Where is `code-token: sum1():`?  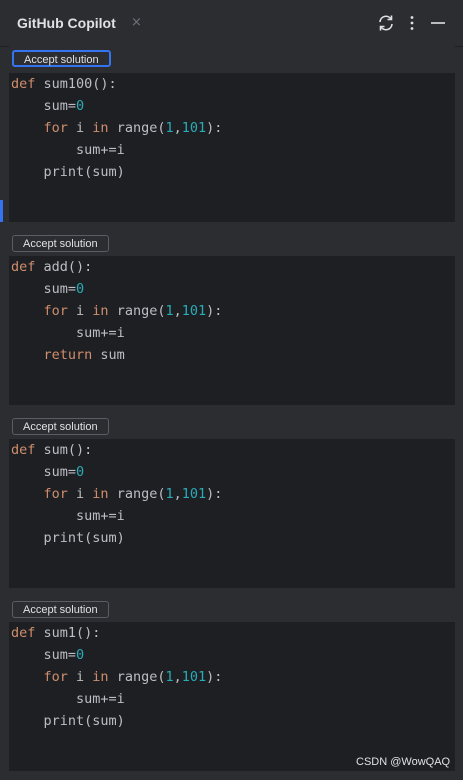 code-token: sum1(): is located at coordinates (68, 633).